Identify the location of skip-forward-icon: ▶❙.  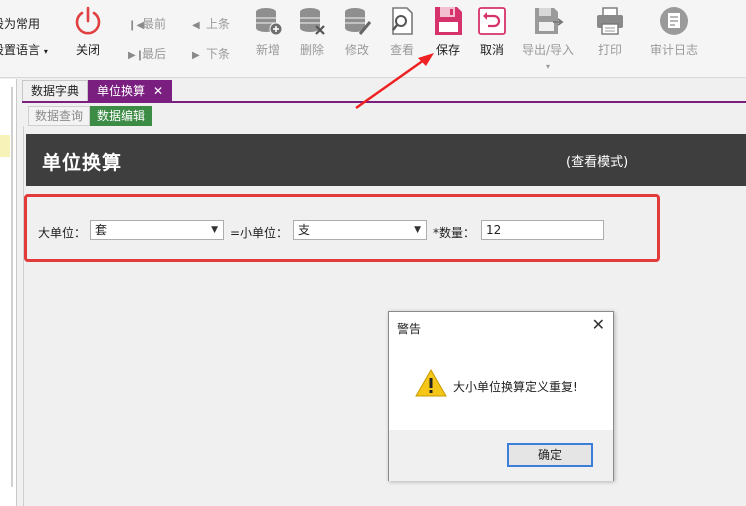
(136, 55).